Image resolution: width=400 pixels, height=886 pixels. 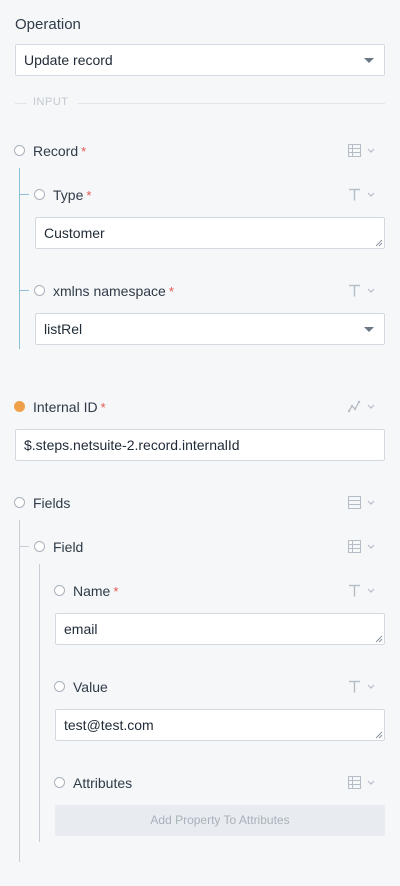 I want to click on input-divider-right, so click(x=231, y=103).